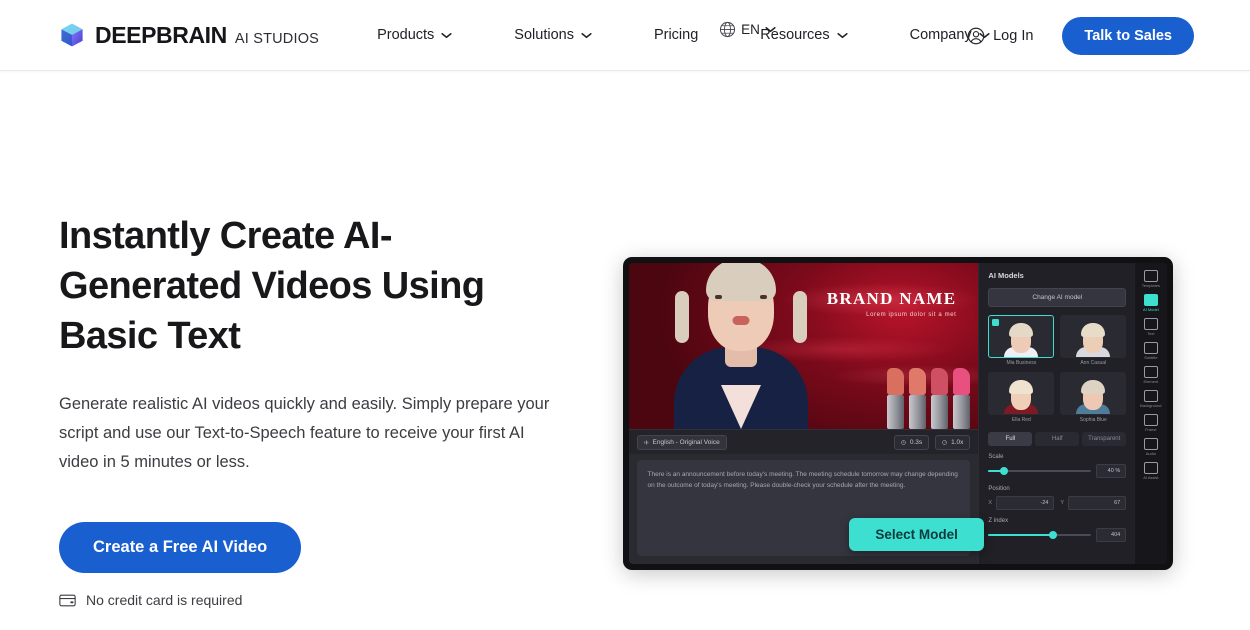 This screenshot has height=630, width=1250. Describe the element at coordinates (1150, 285) in the screenshot. I see `rail-caption: Templates` at that location.